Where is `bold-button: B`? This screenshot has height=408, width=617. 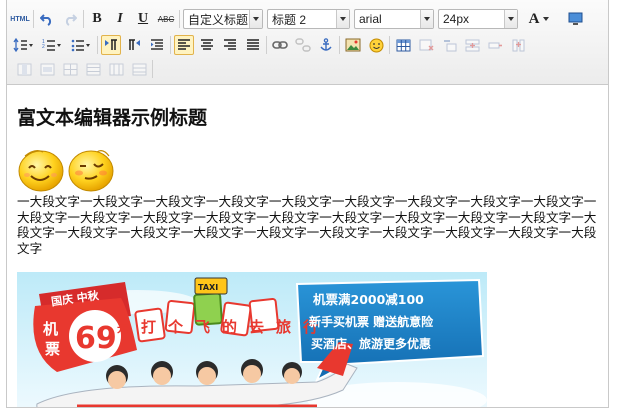
bold-button: B is located at coordinates (97, 19).